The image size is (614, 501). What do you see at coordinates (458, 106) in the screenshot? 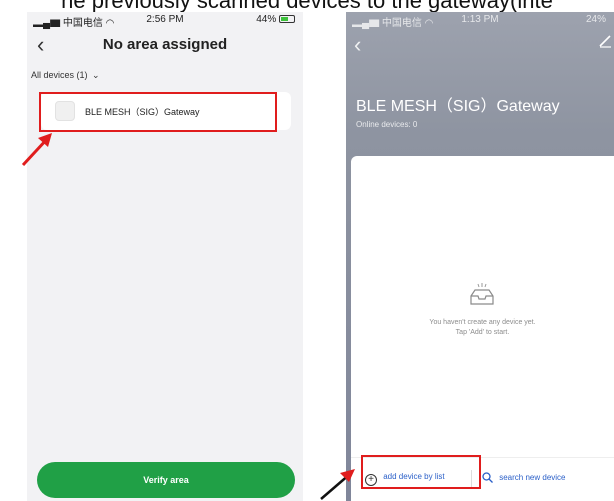
I see `gateway-title: BLE MESH（SIG）Gateway` at bounding box center [458, 106].